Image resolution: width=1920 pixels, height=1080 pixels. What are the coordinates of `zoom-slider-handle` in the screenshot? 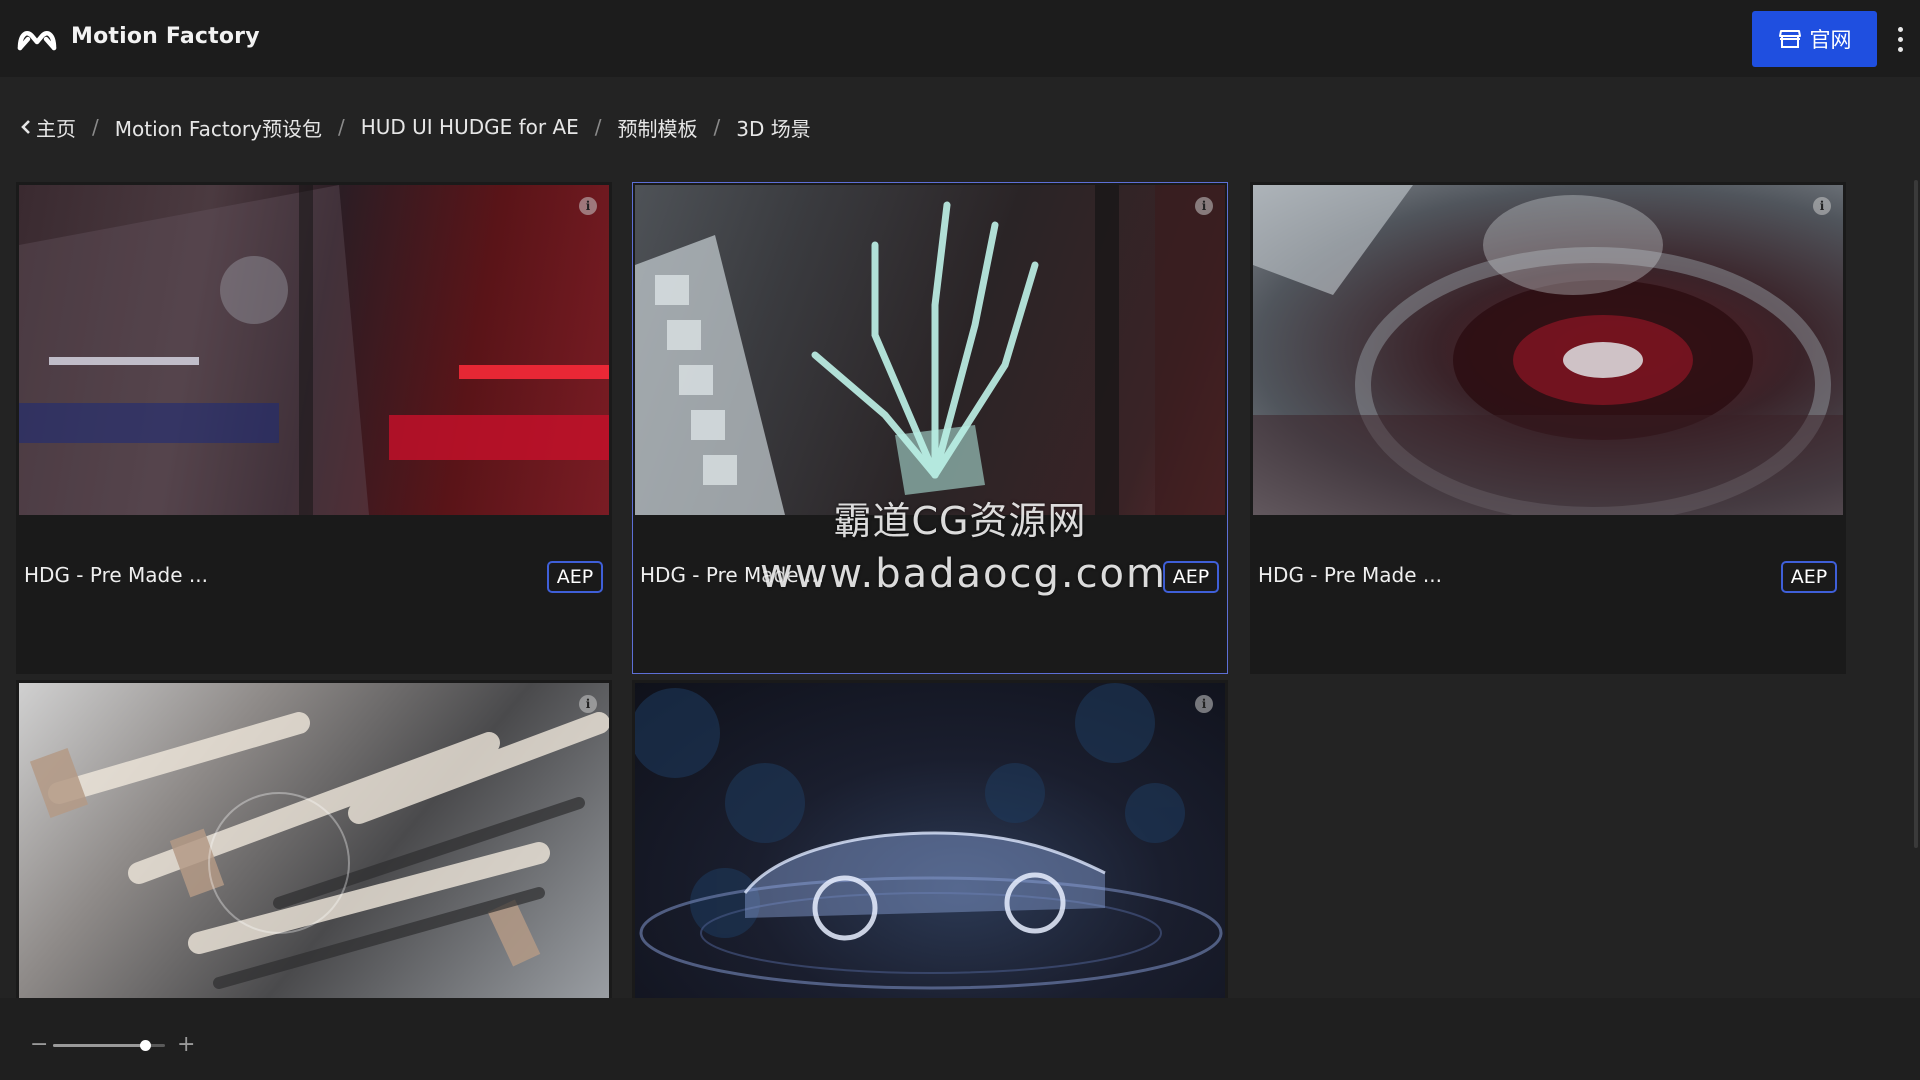 It's located at (145, 1045).